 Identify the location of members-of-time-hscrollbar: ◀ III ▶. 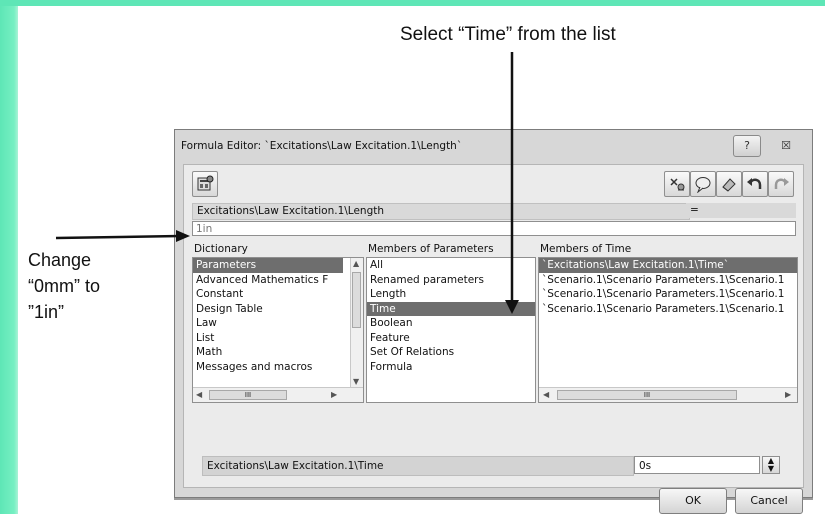
(668, 394).